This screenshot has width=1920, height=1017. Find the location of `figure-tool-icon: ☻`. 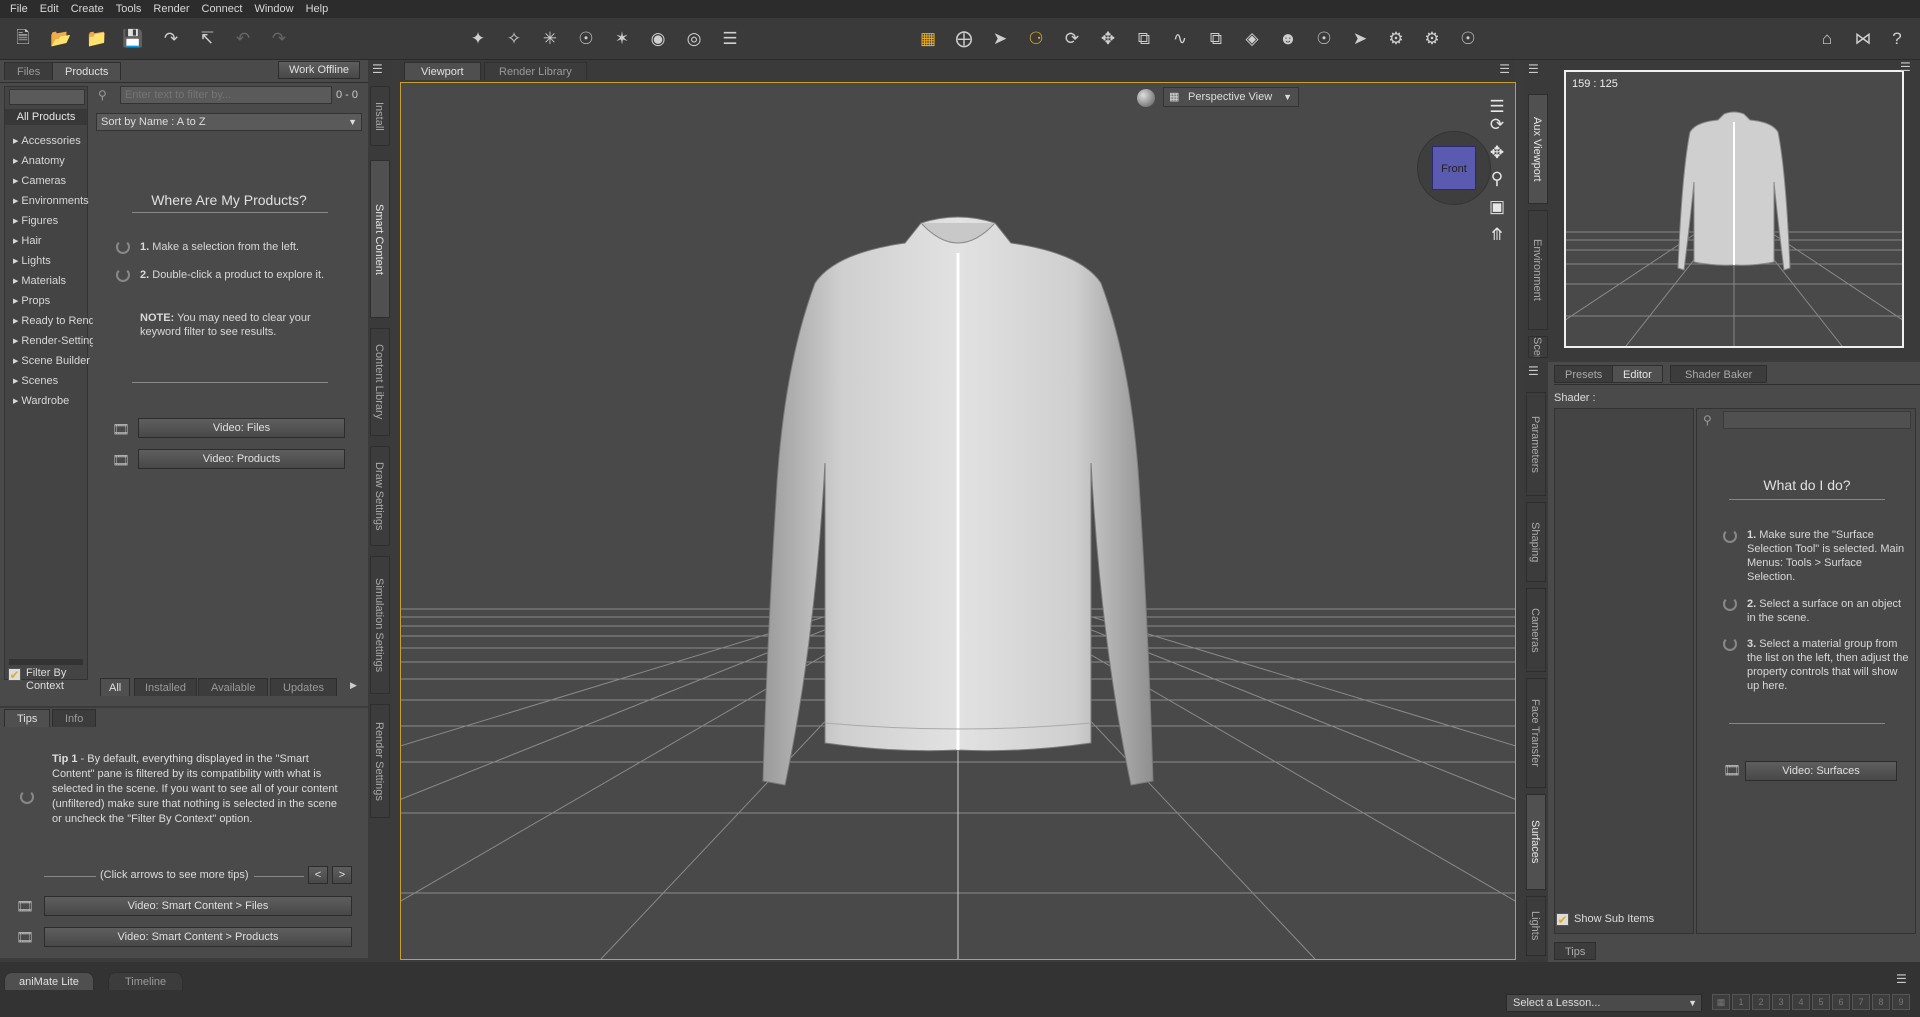

figure-tool-icon: ☻ is located at coordinates (1288, 39).